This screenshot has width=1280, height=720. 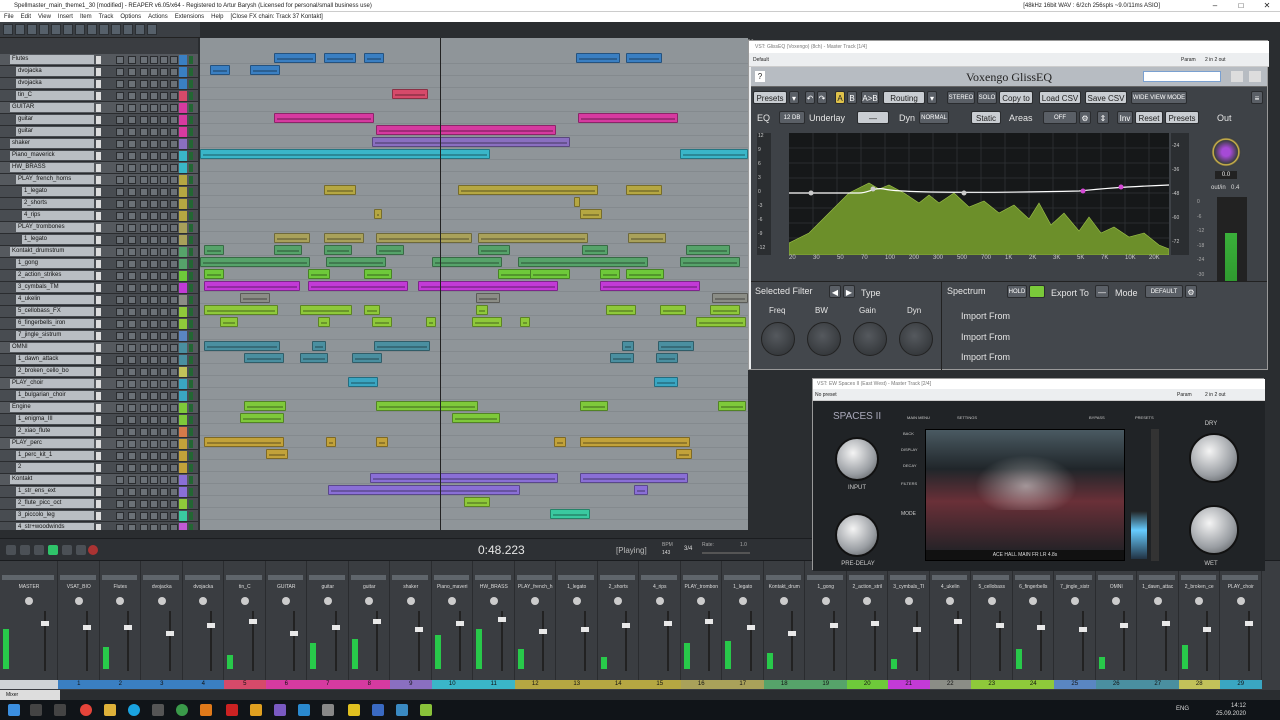 I want to click on menu-actions: Actions, so click(x=158, y=17).